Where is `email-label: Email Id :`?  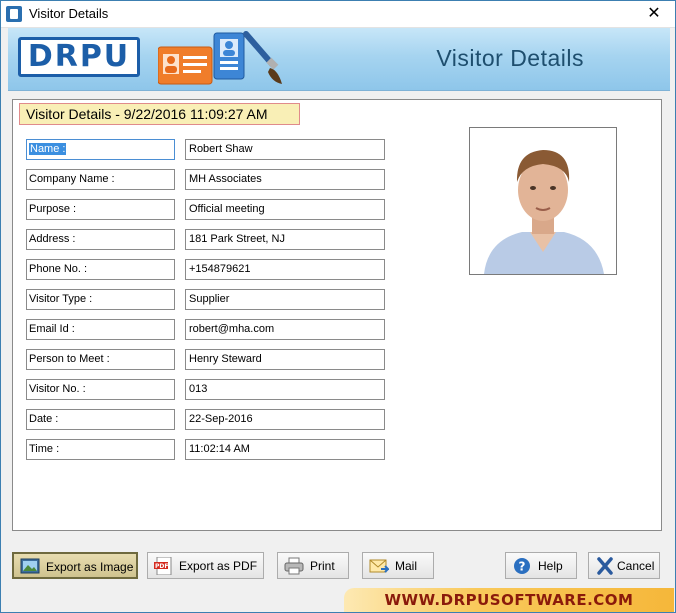
email-label: Email Id : is located at coordinates (100, 329).